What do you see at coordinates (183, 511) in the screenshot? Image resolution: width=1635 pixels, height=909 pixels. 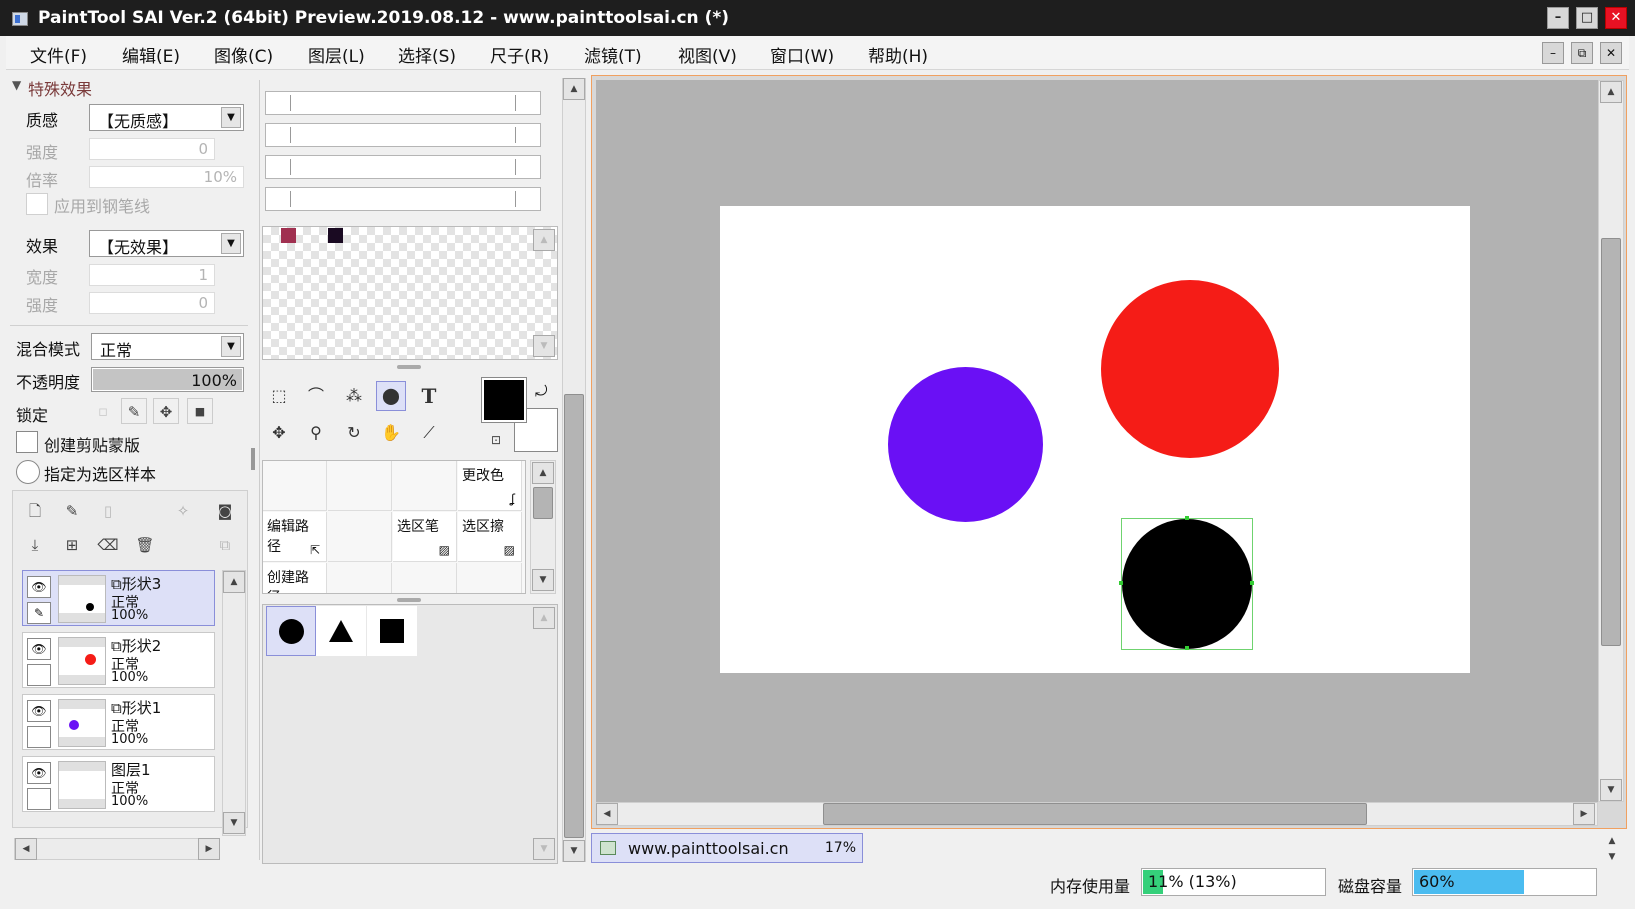 I see `layer-effect-icon: ✧` at bounding box center [183, 511].